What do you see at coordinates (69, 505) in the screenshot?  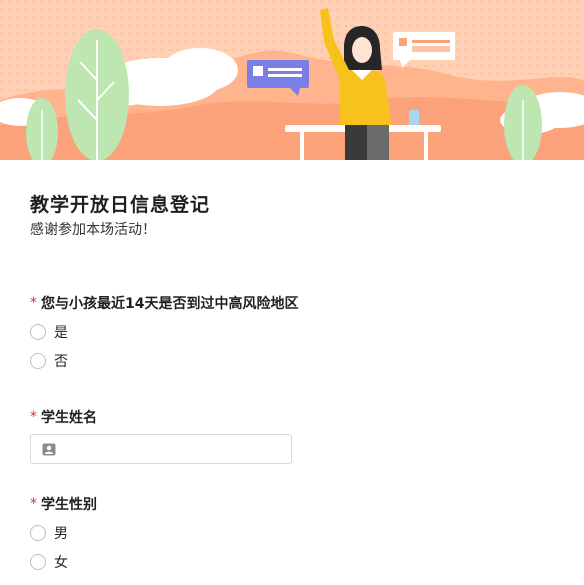 I see `question-label-text: 学生性别` at bounding box center [69, 505].